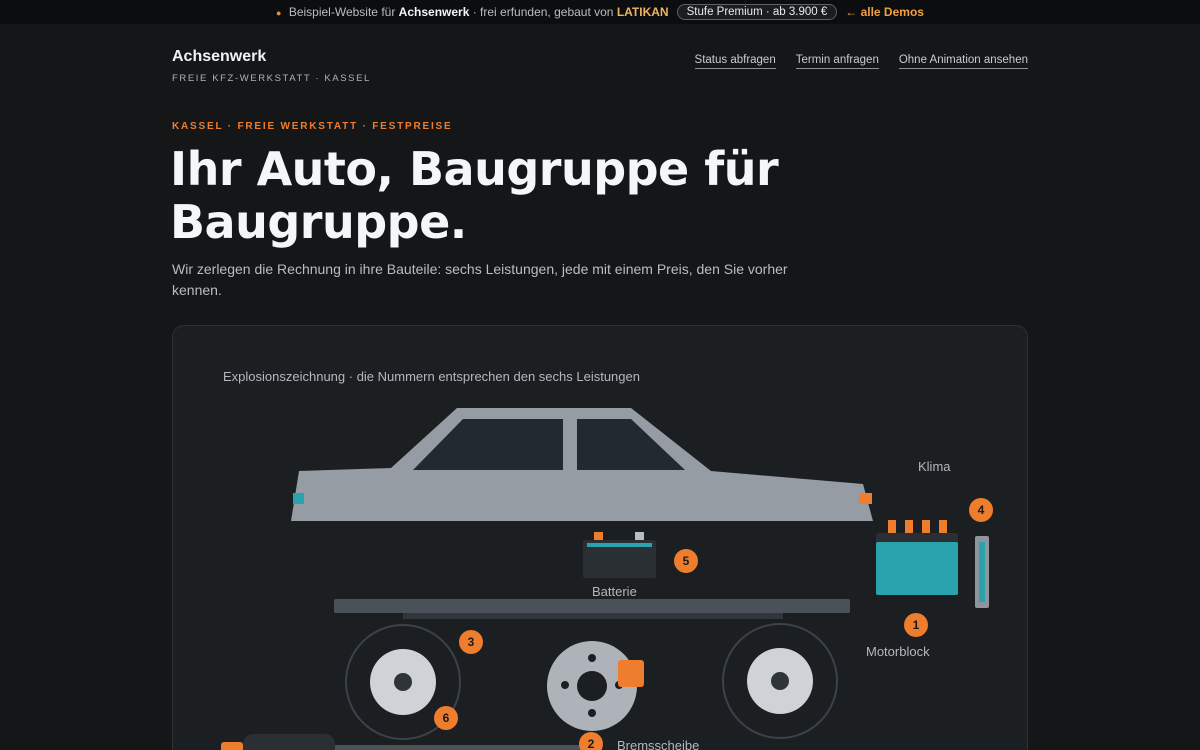 The image size is (1200, 750). I want to click on svg-text: 6, so click(446, 718).